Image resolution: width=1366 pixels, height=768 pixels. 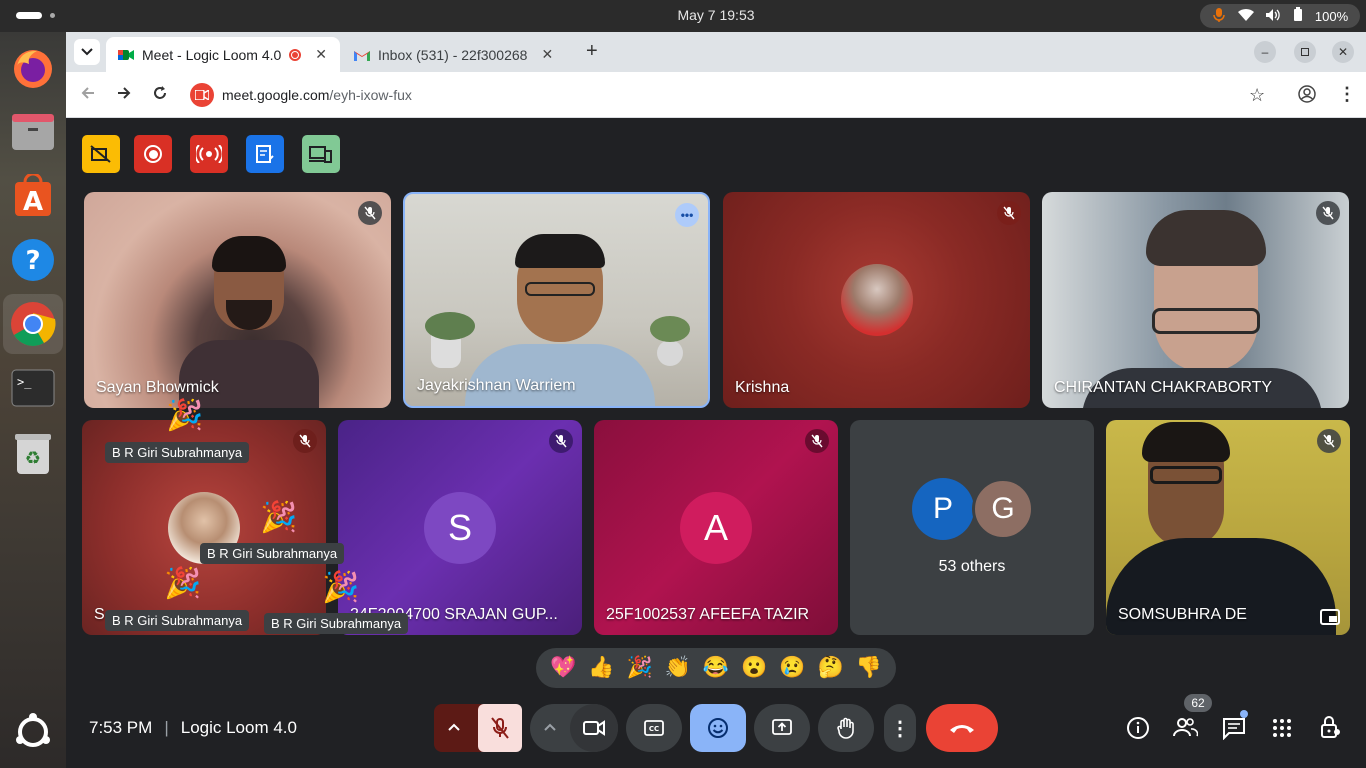 I want to click on more-options-button: •••, so click(x=687, y=215).